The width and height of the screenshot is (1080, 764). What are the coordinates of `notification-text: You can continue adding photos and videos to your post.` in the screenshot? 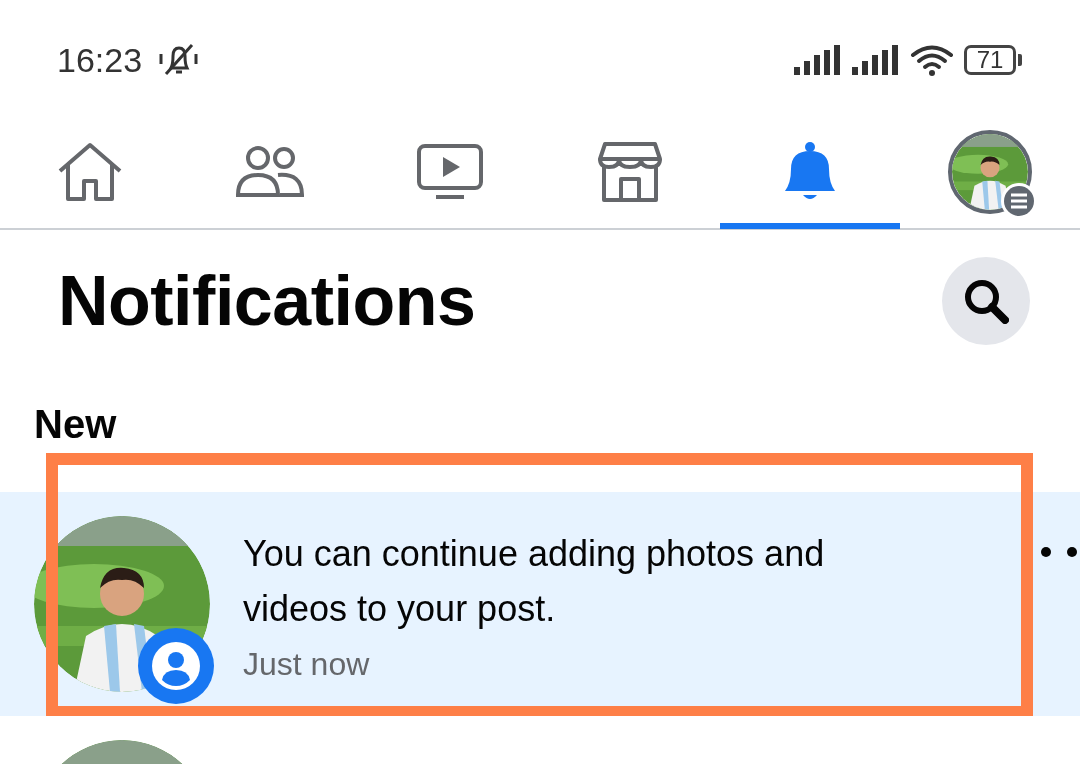 It's located at (534, 581).